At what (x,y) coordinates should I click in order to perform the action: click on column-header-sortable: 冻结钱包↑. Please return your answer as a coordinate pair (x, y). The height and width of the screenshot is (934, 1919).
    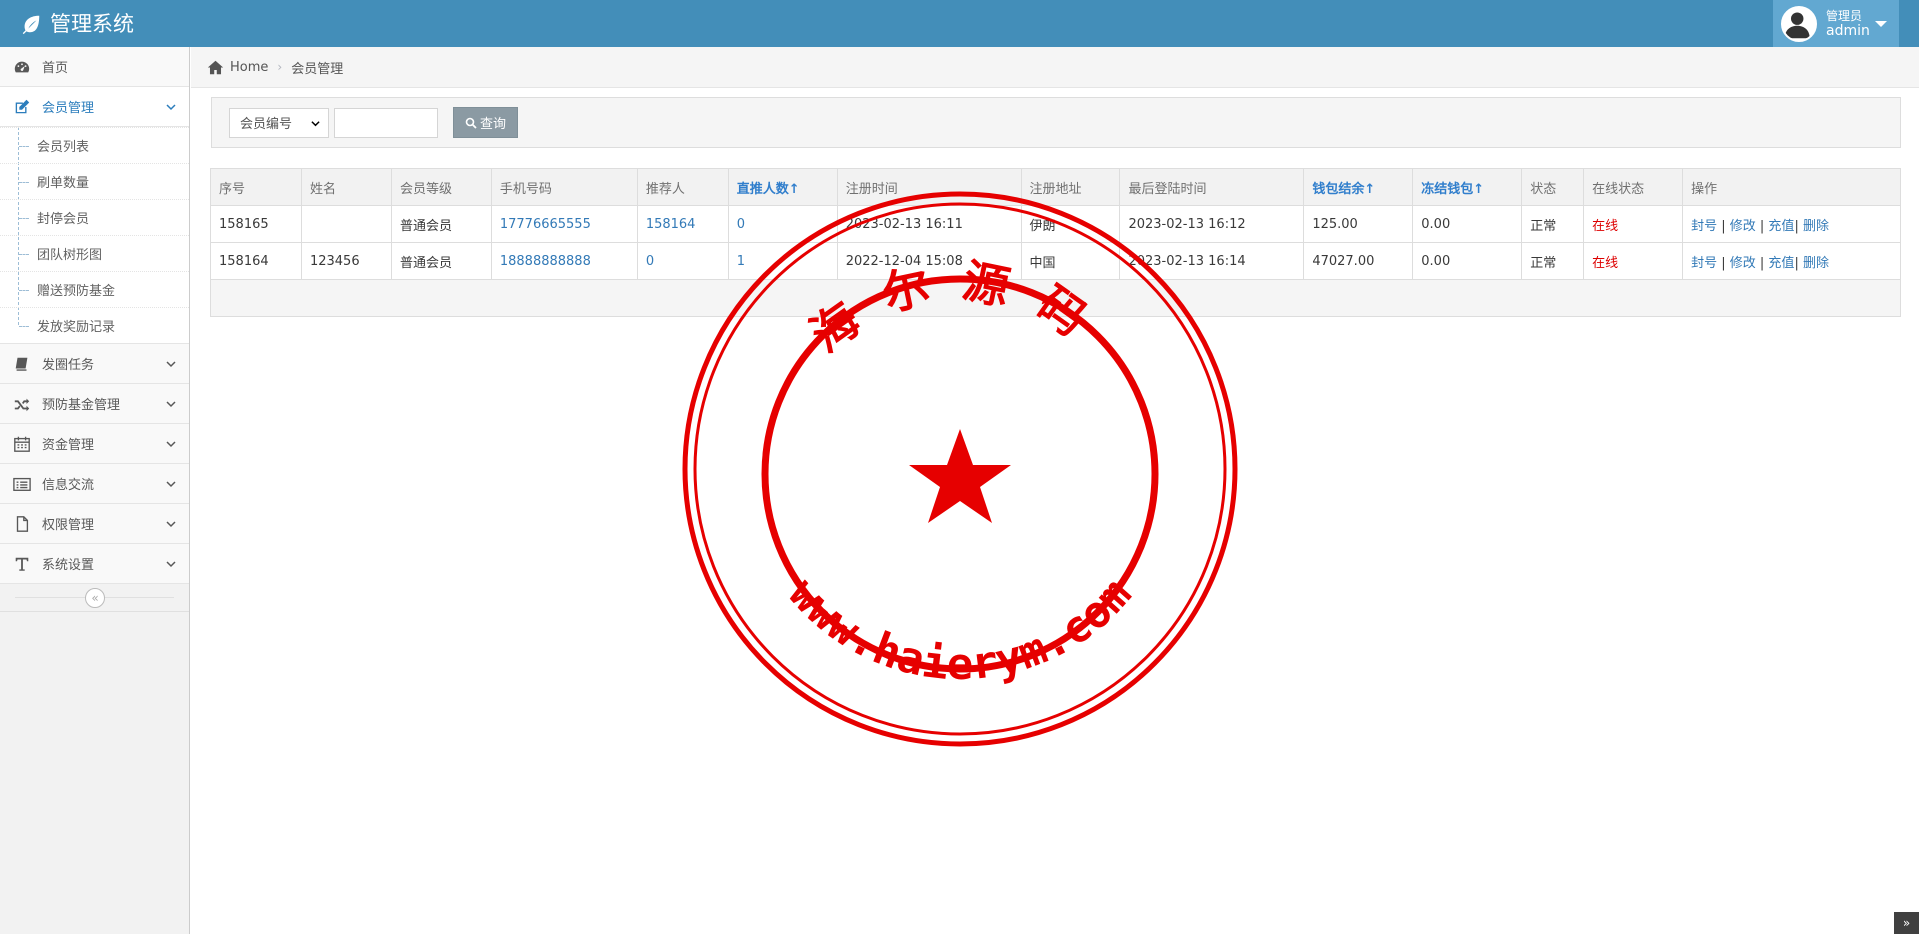
    Looking at the image, I should click on (1467, 187).